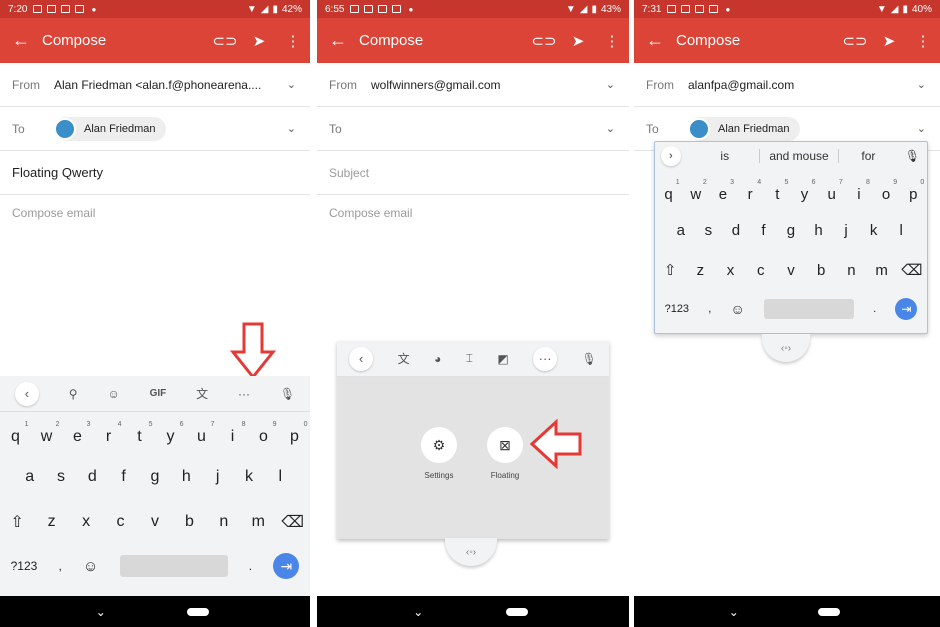 The image size is (940, 627). I want to click on key: d, so click(92, 477).